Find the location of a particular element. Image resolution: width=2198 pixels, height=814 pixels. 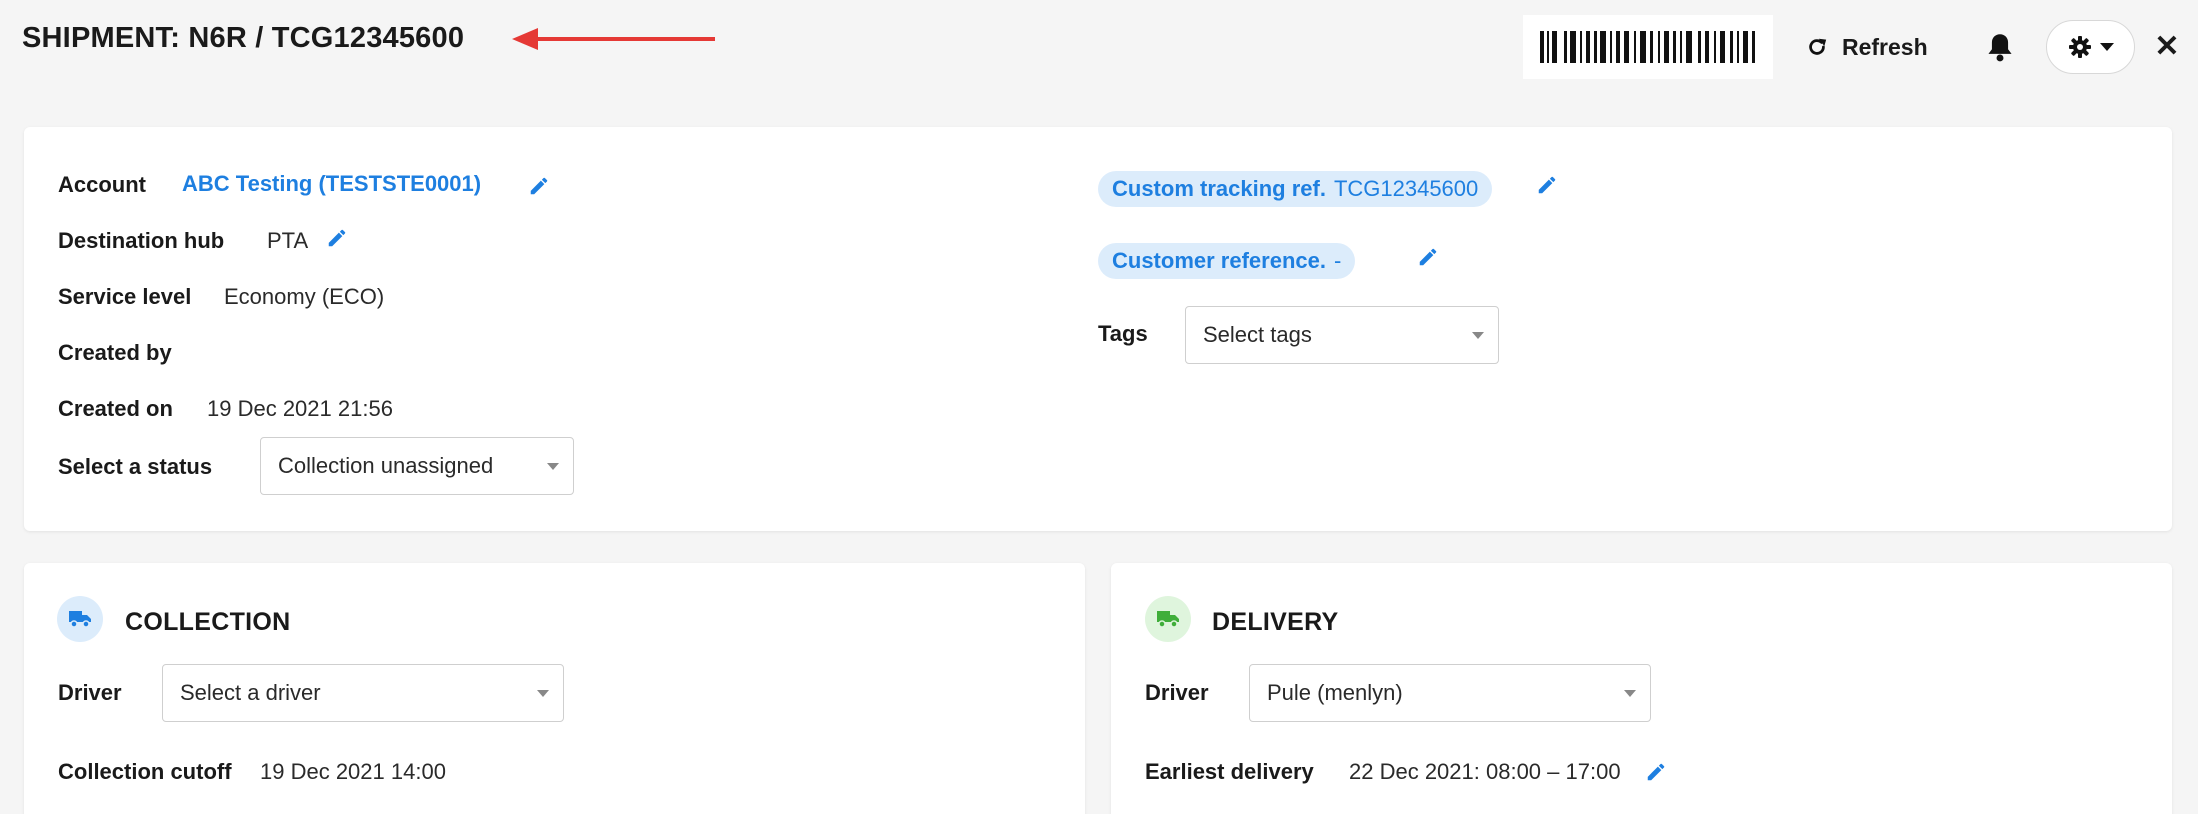

edit-earliest-delivery-pencil-icon is located at coordinates (1656, 772).